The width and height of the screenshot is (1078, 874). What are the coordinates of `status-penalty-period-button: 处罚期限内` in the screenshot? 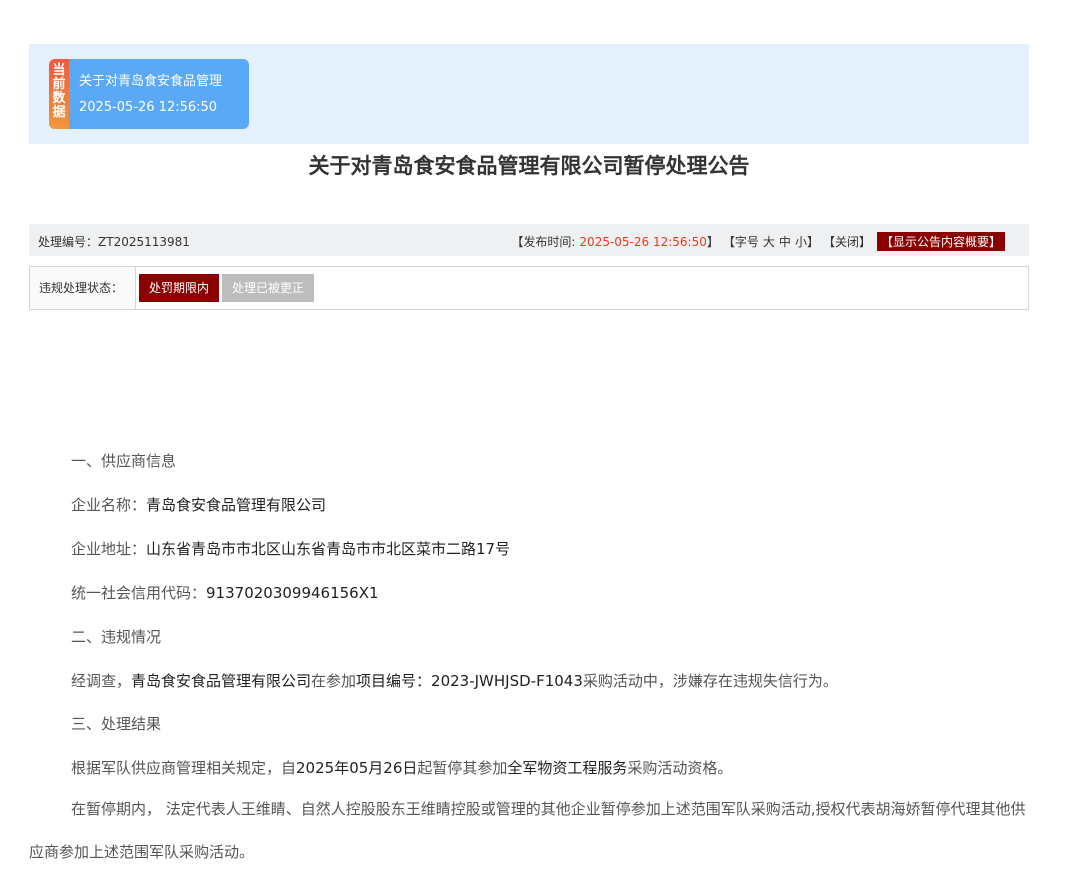 It's located at (179, 288).